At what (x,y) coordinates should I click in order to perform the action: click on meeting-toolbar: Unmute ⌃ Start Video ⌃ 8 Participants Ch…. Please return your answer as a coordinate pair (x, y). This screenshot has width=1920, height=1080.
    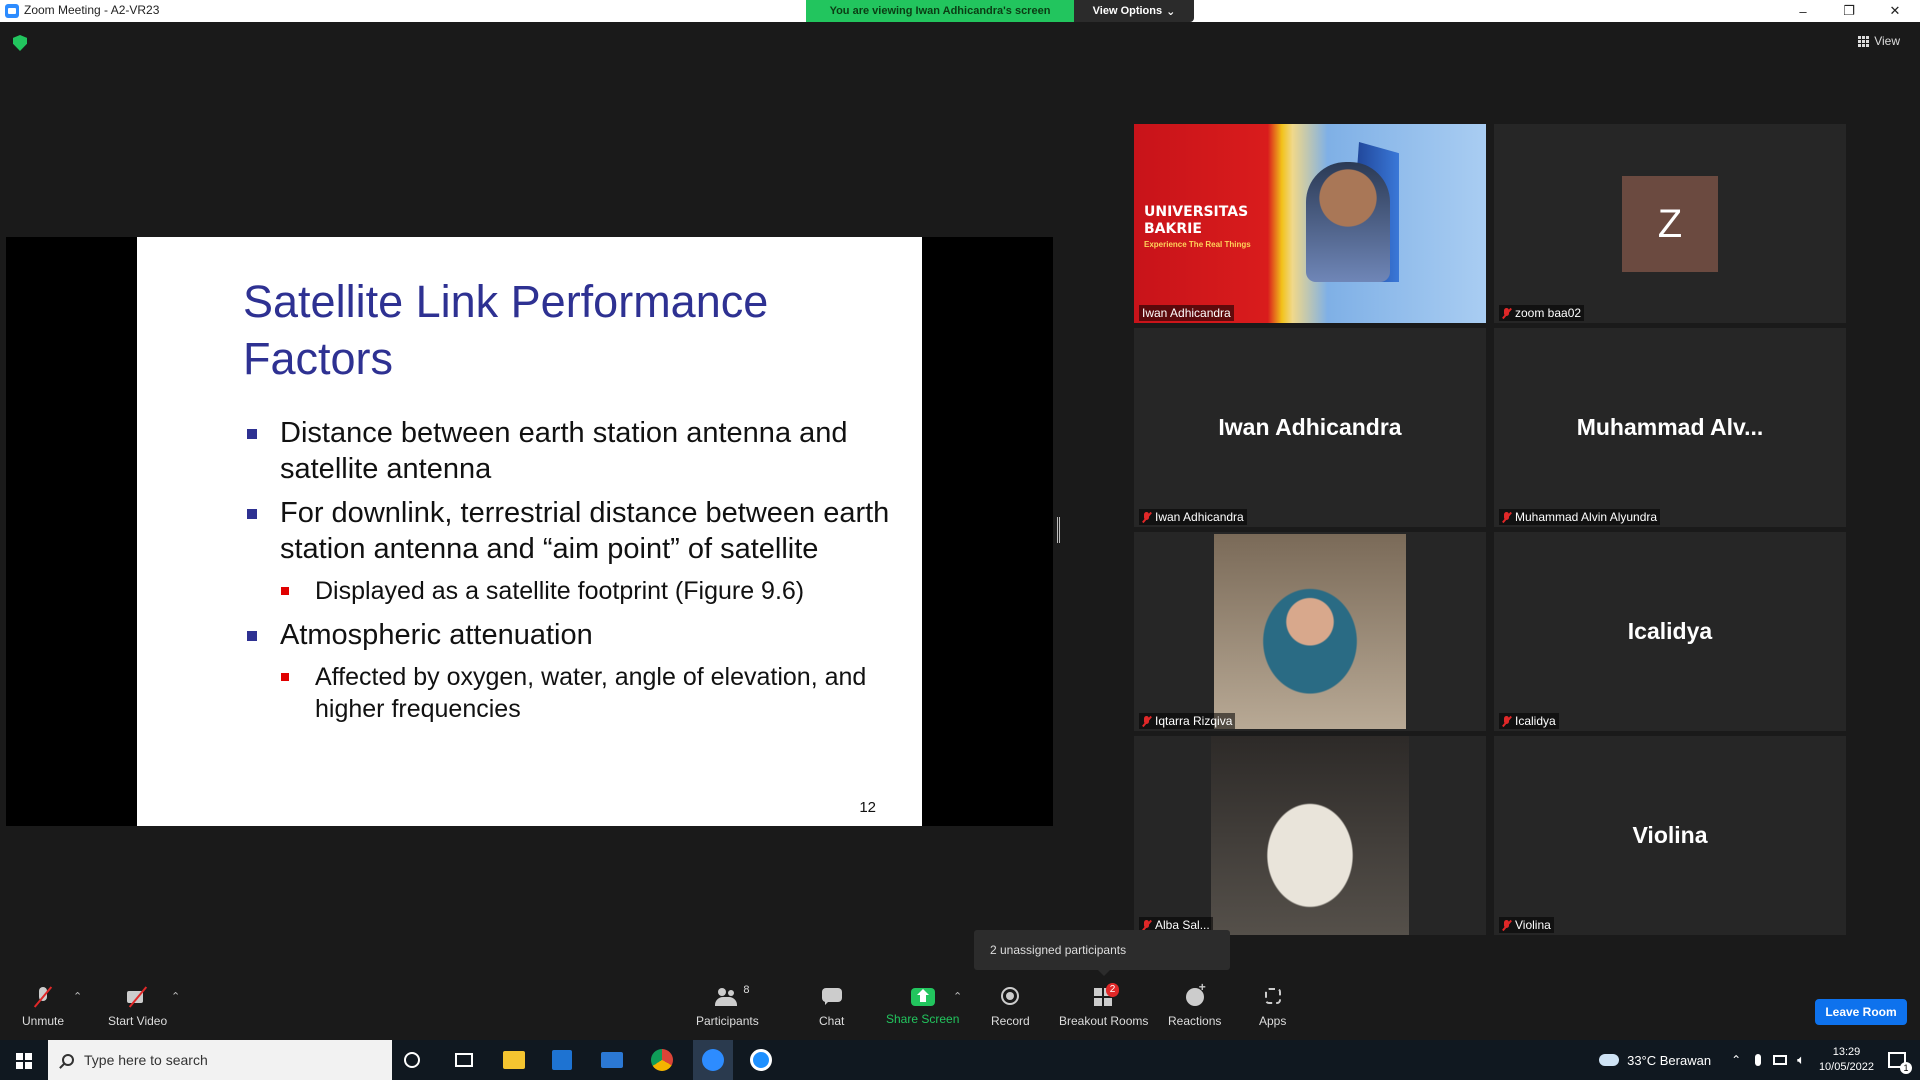
    Looking at the image, I should click on (960, 1009).